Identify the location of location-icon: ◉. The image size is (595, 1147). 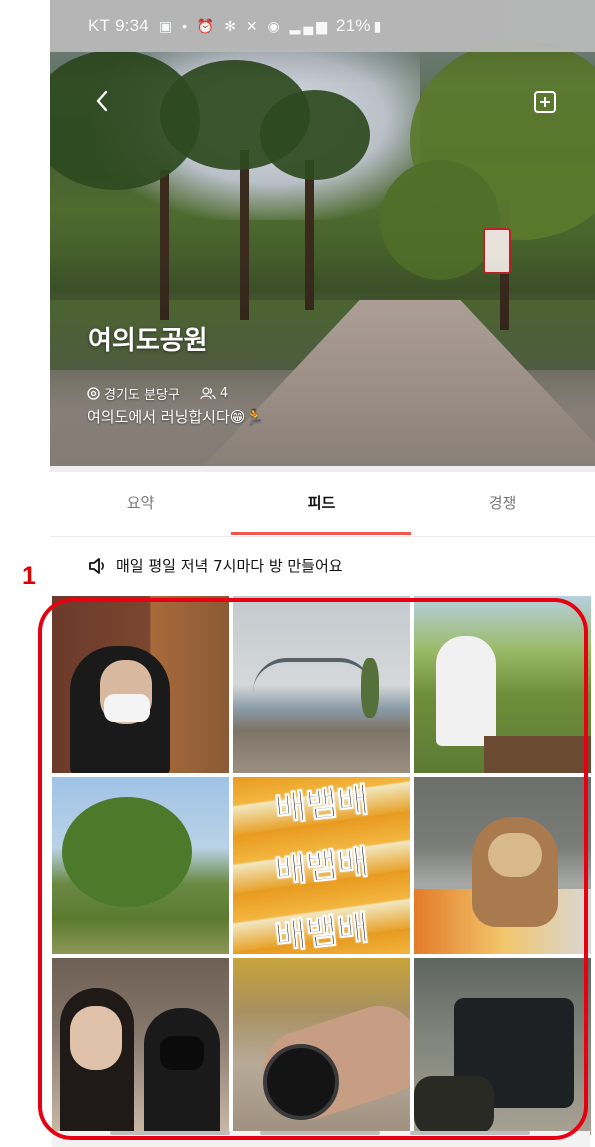
(275, 25).